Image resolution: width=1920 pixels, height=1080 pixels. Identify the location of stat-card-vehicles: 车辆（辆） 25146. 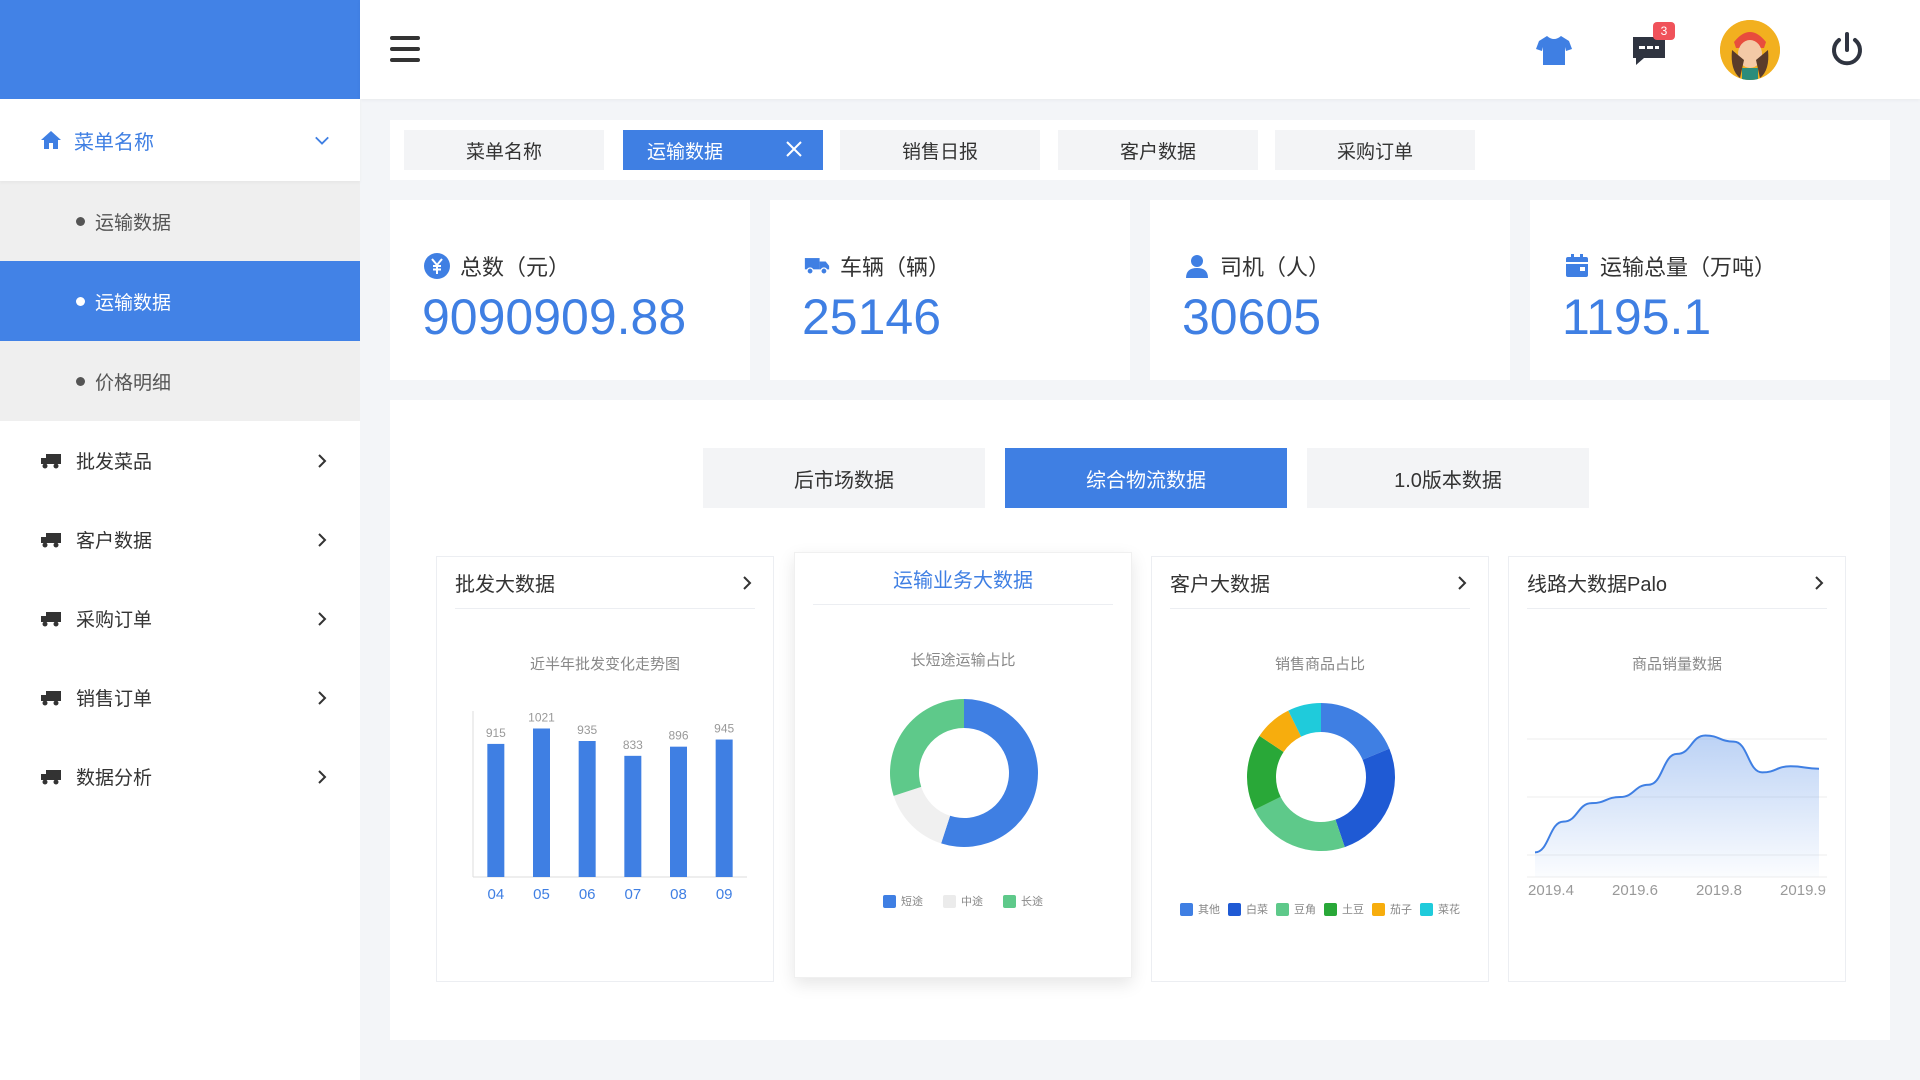
(950, 290).